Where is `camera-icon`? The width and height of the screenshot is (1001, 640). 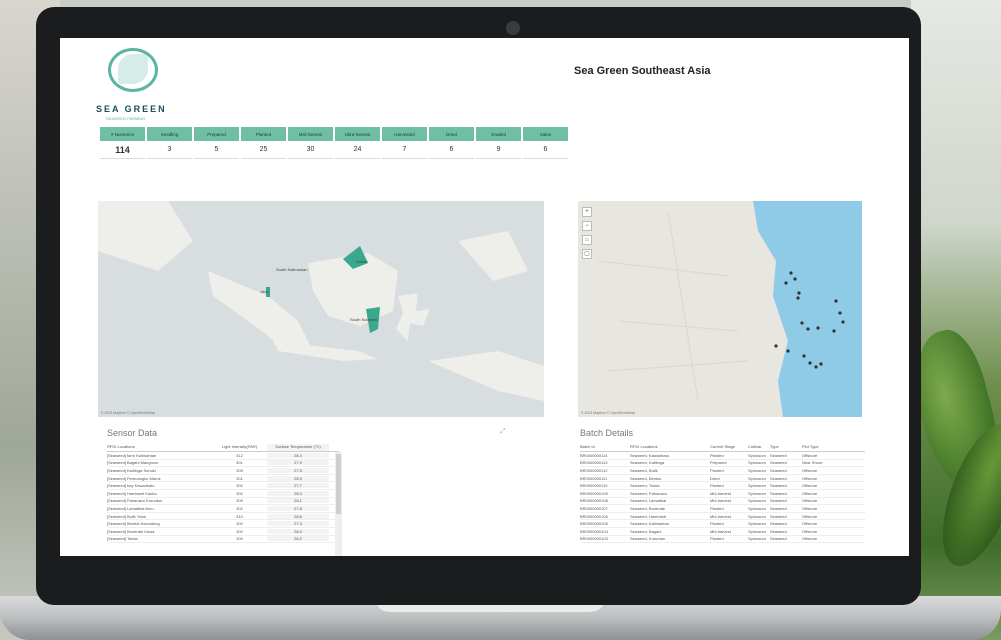
camera-icon is located at coordinates (513, 28).